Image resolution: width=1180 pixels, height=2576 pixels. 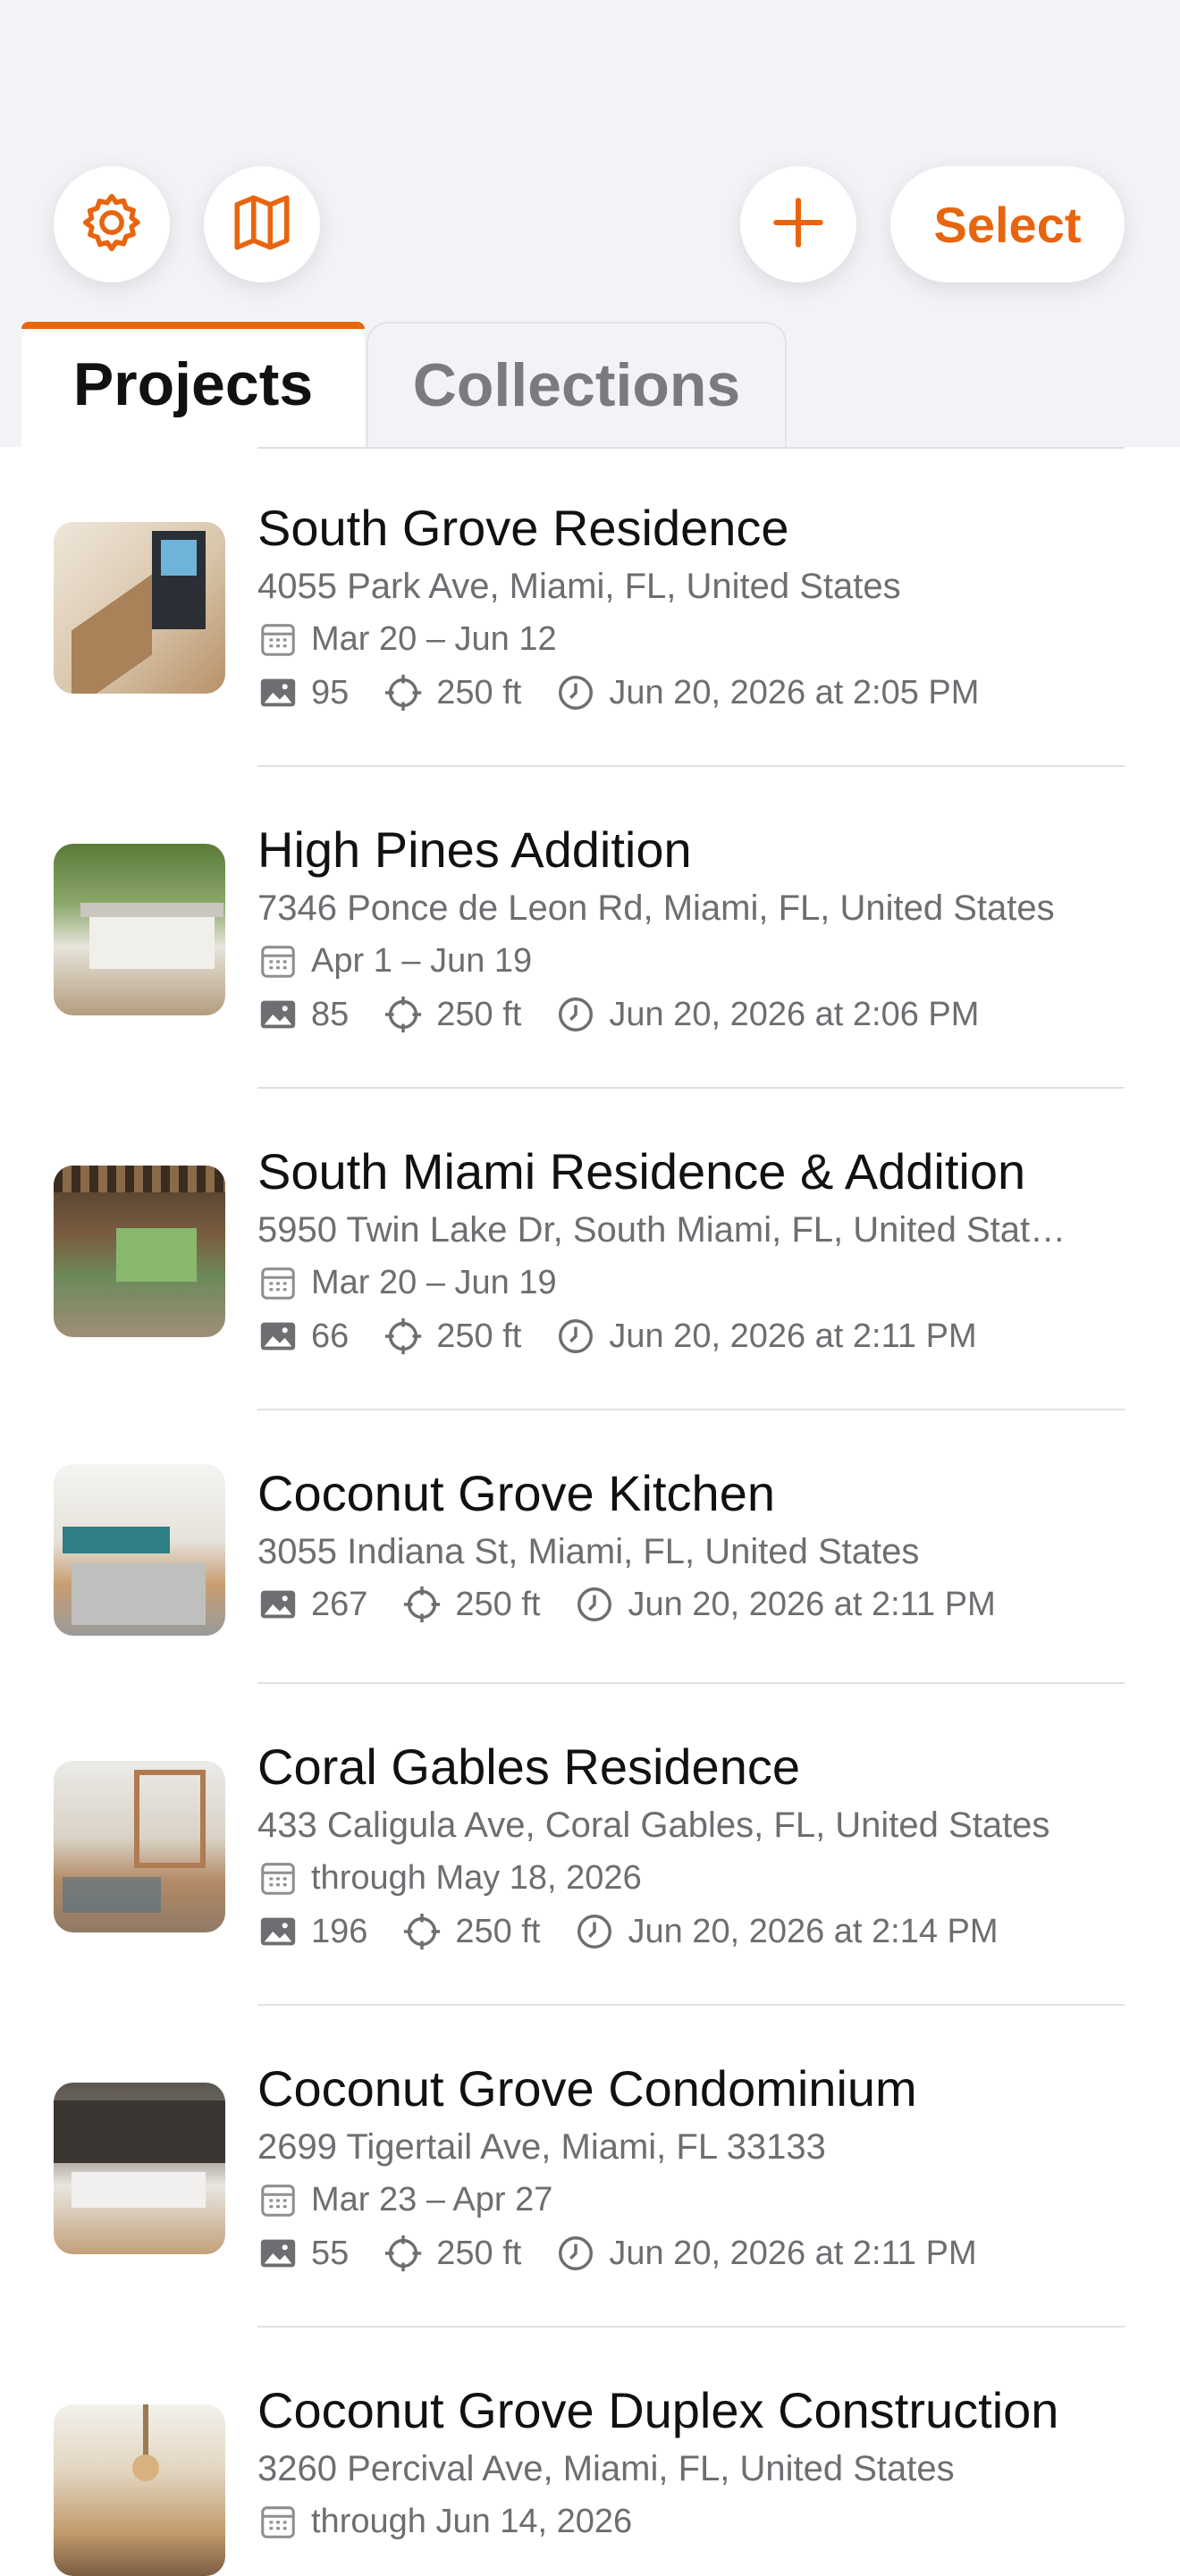 I want to click on photo-count: 66, so click(x=330, y=1336).